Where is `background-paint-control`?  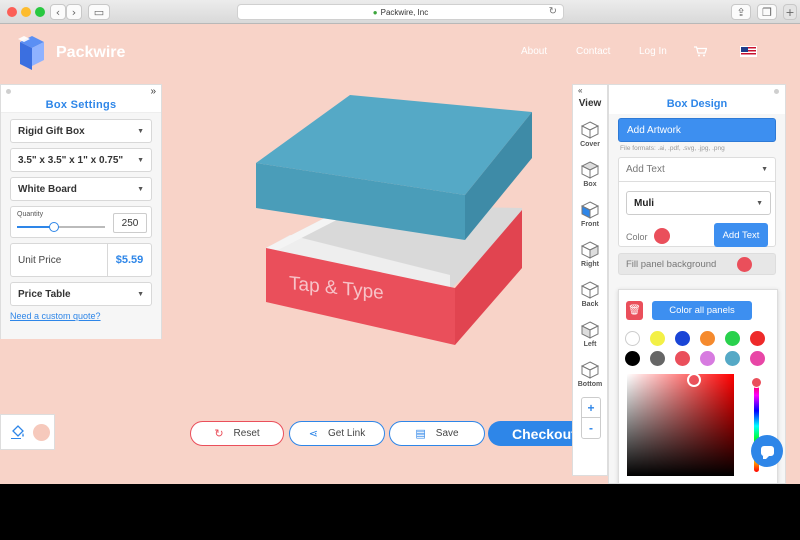
background-paint-control is located at coordinates (27, 432).